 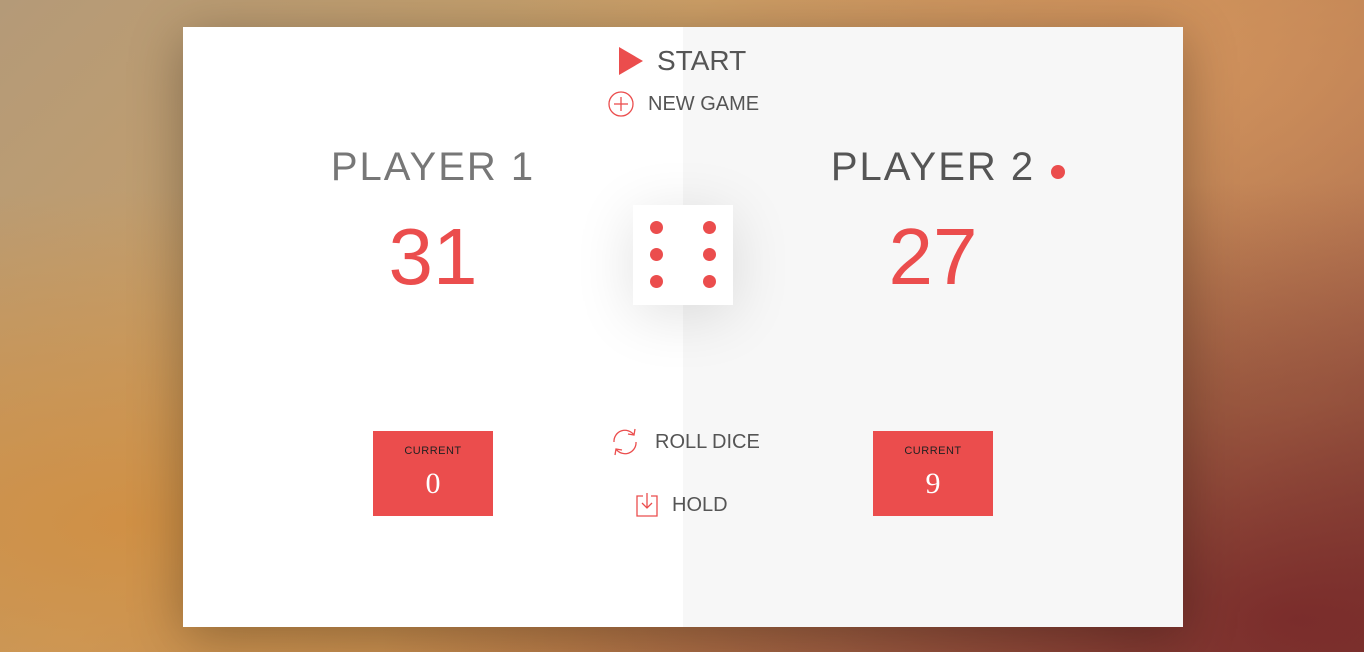 I want to click on player-1-current-box: CURRENT 0, so click(x=433, y=473).